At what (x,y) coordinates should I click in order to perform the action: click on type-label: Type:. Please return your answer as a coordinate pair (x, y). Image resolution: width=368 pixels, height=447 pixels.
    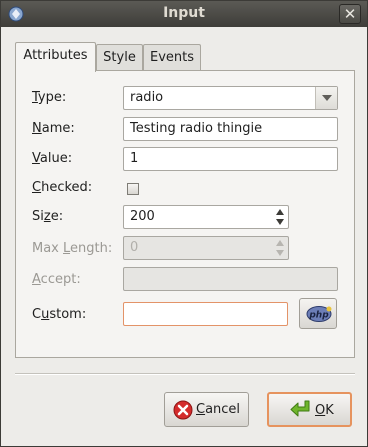
    Looking at the image, I should click on (49, 97).